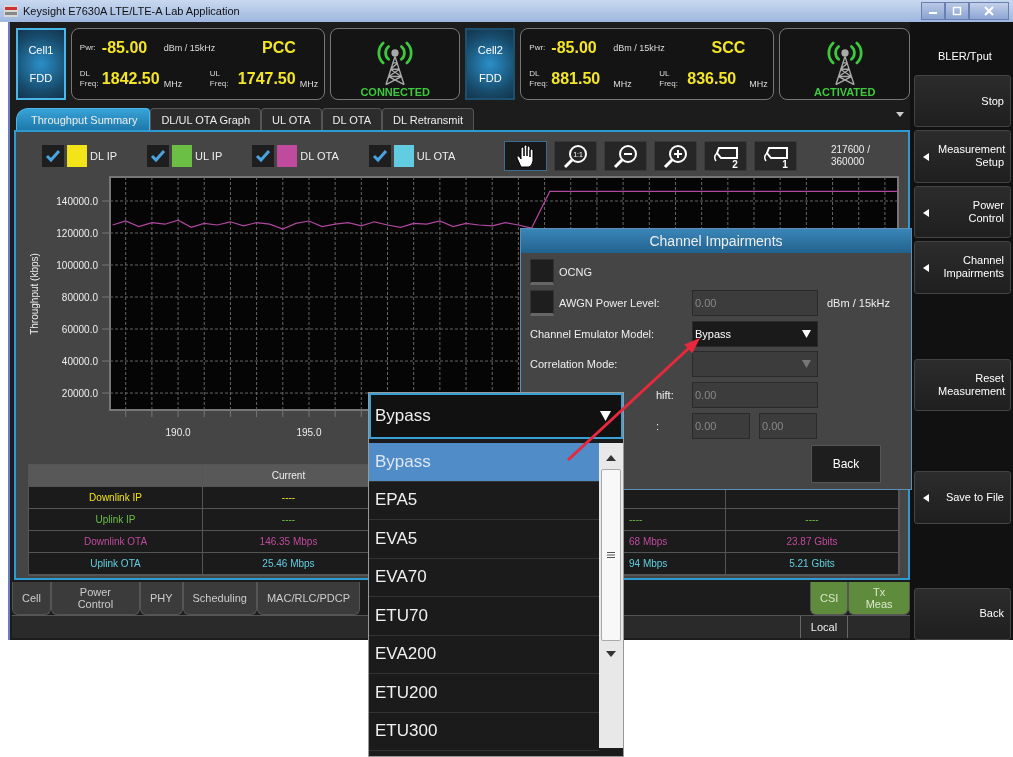 This screenshot has height=757, width=1013. Describe the element at coordinates (812, 520) in the screenshot. I see `table-cell: ----` at that location.